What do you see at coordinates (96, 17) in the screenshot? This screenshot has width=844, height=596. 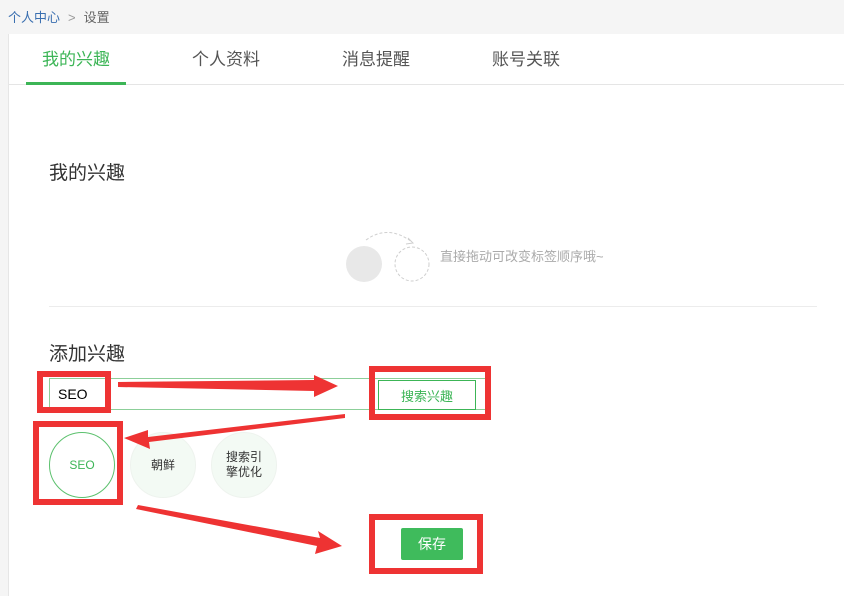 I see `breadcrumb-current: 设置` at bounding box center [96, 17].